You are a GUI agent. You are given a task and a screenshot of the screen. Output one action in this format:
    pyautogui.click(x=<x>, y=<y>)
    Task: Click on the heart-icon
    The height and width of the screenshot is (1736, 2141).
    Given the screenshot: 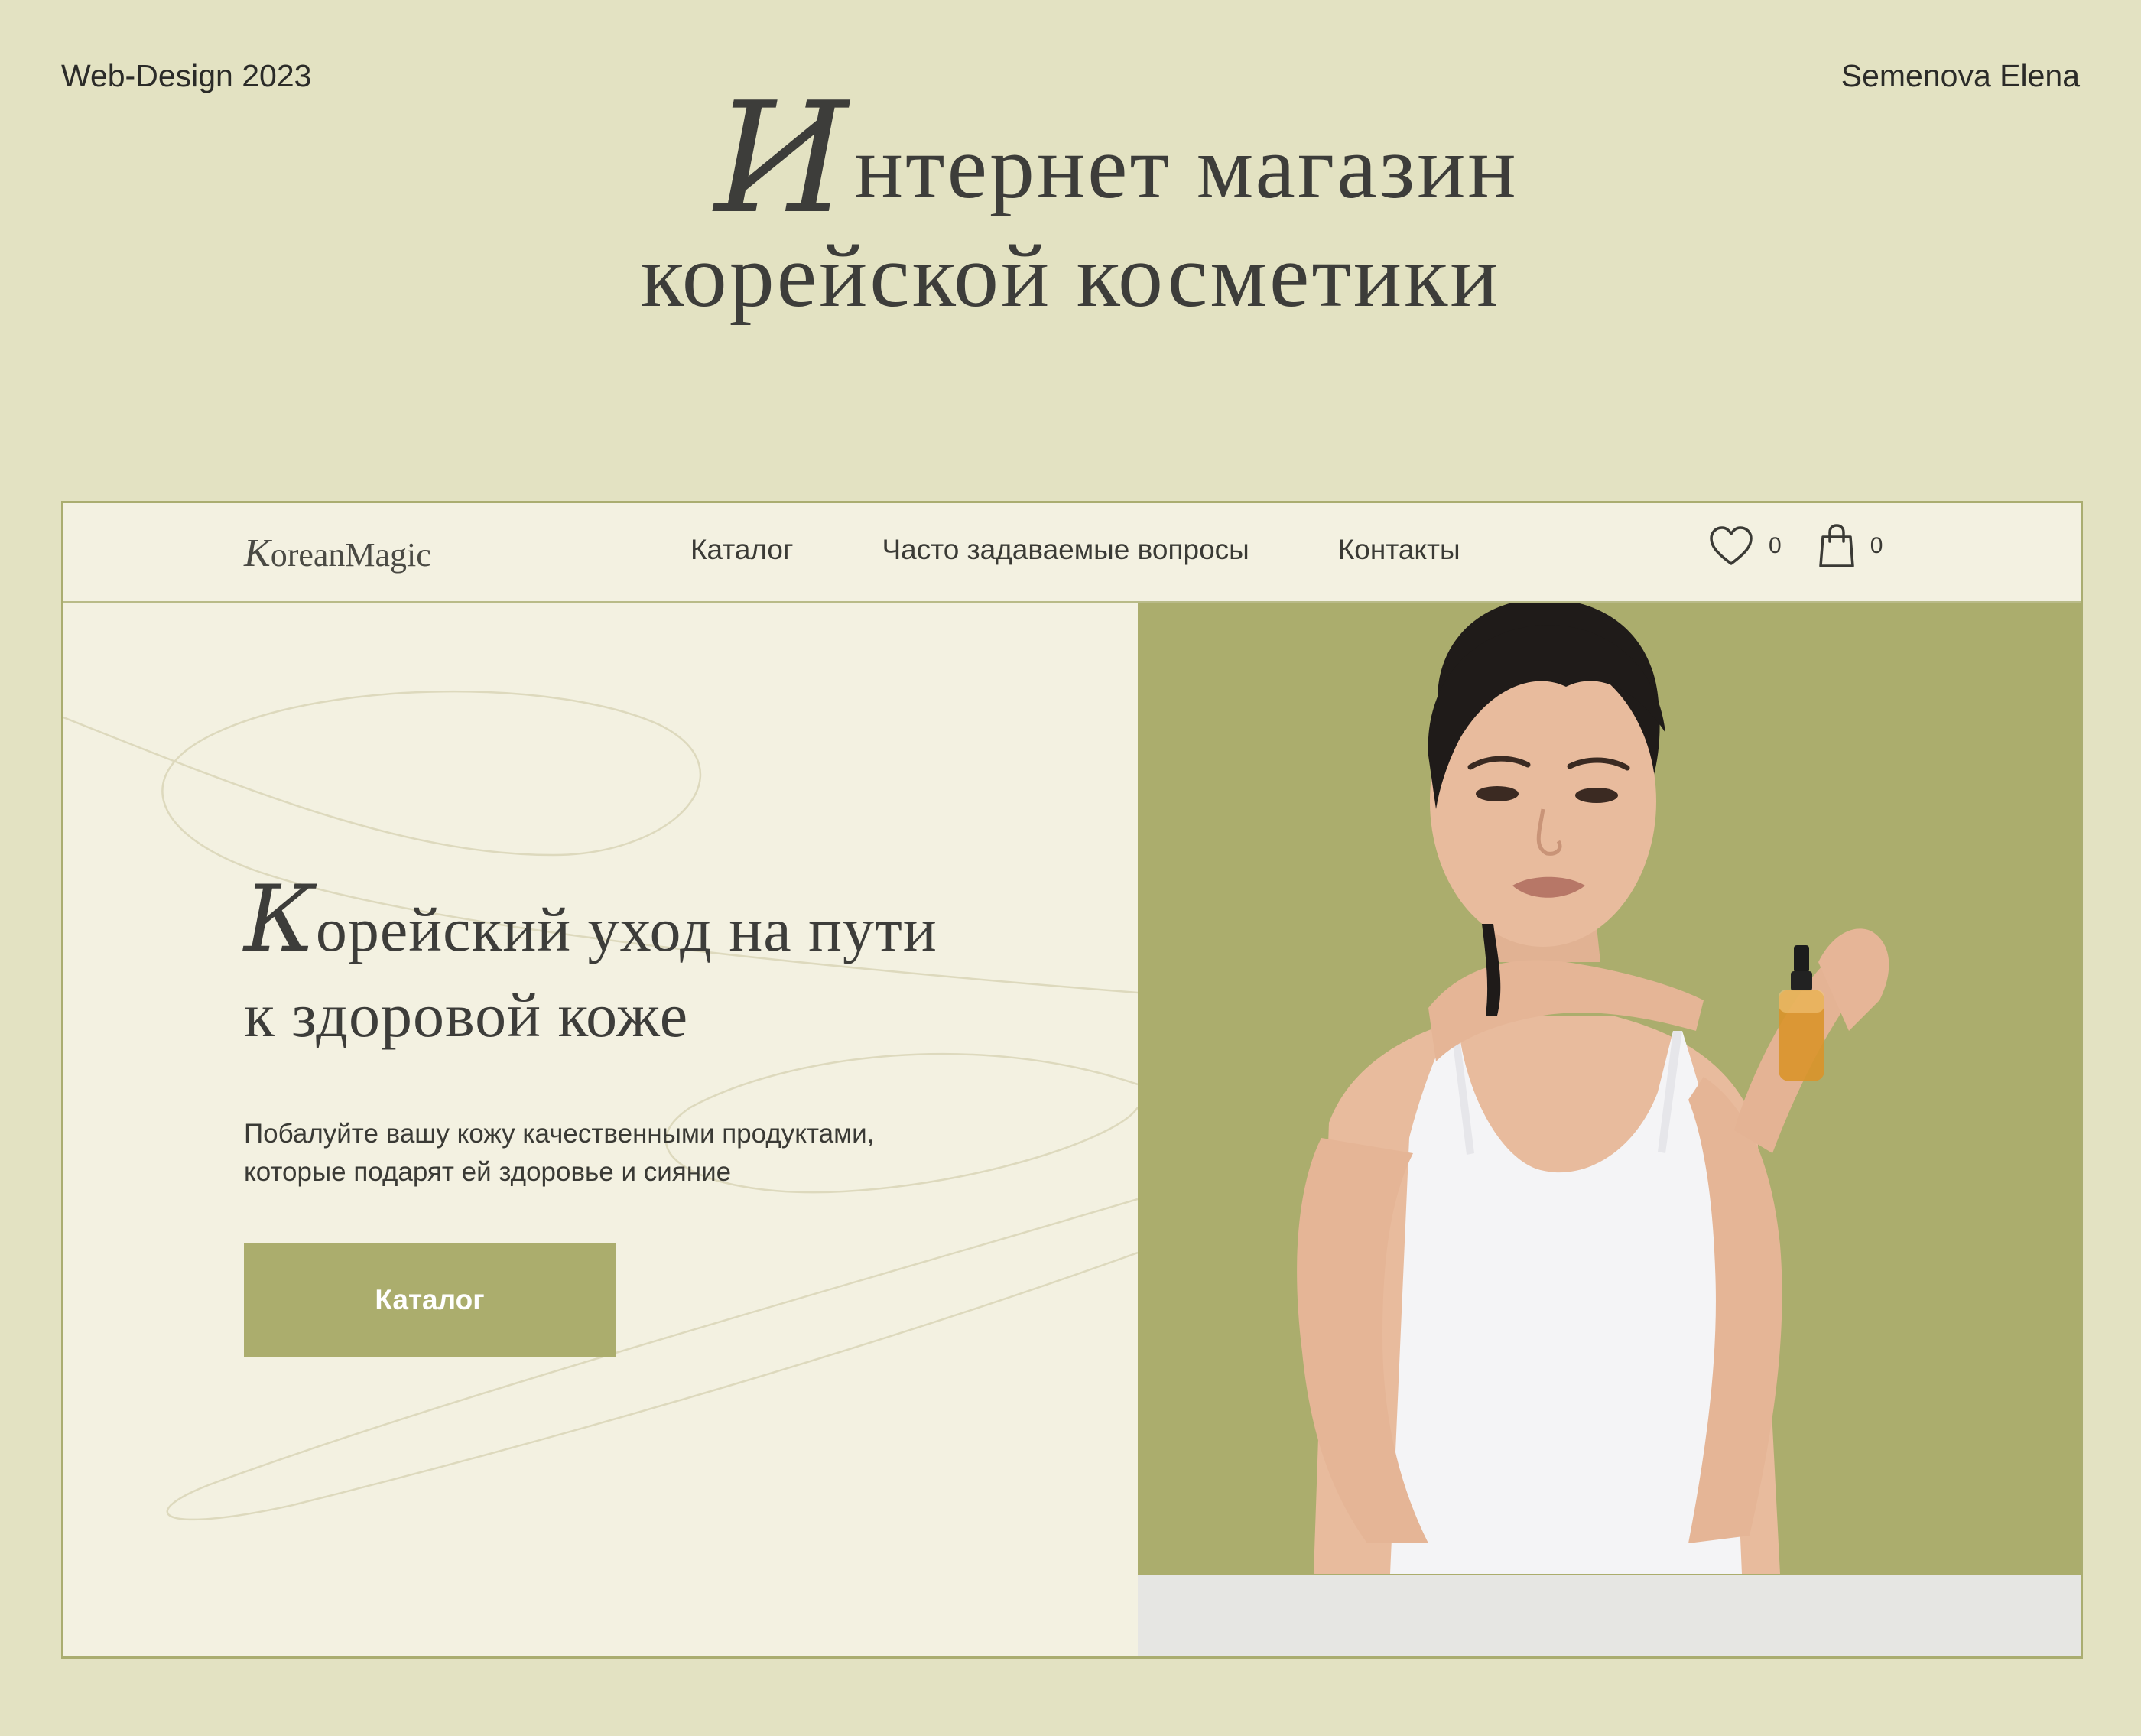 What is the action you would take?
    pyautogui.click(x=1732, y=545)
    